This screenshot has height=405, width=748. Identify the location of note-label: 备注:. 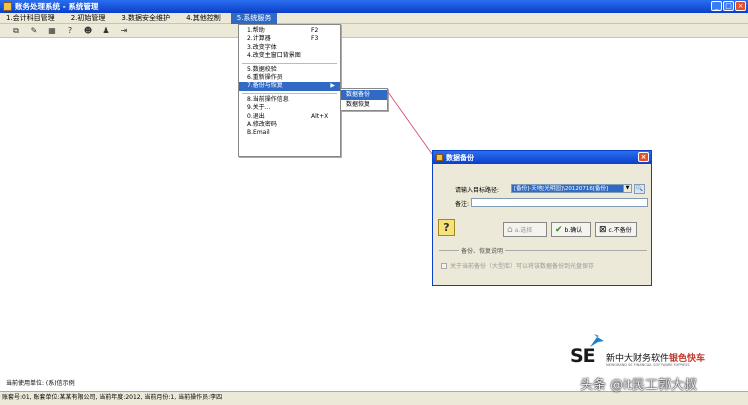
(462, 204).